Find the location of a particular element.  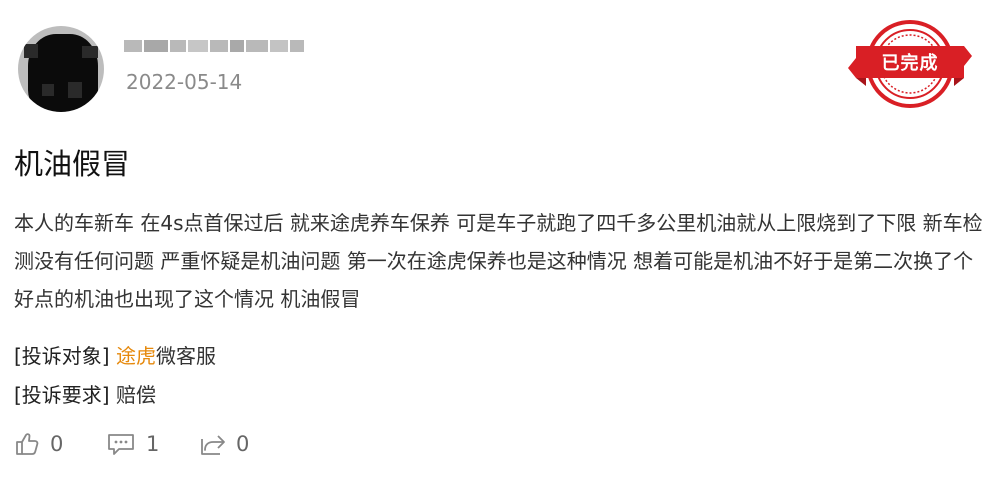

comment-icon is located at coordinates (121, 444).